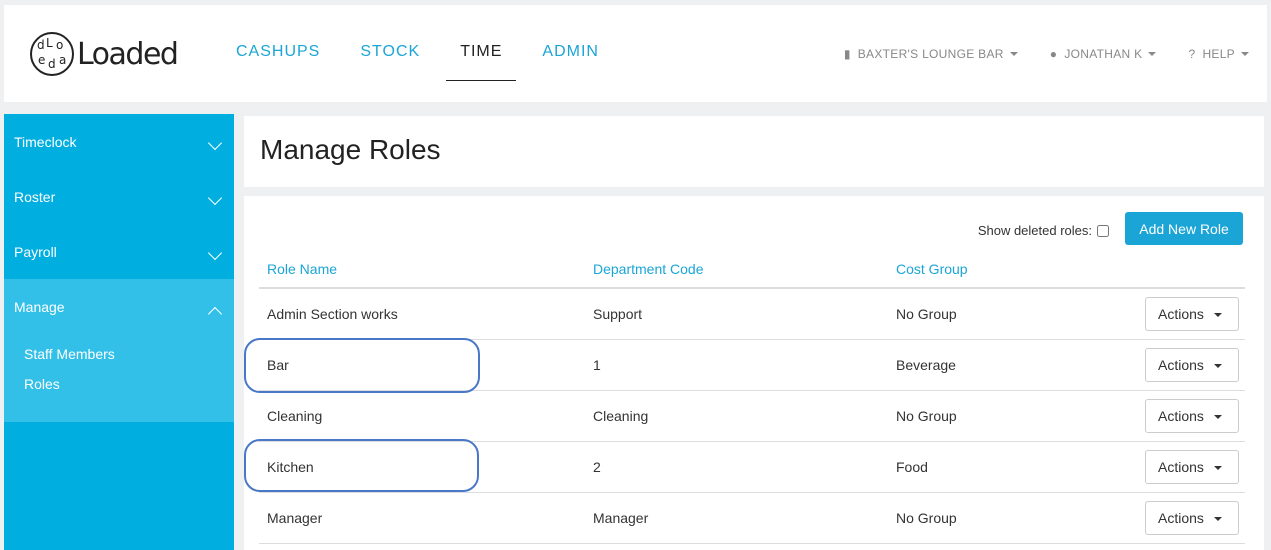  Describe the element at coordinates (754, 151) in the screenshot. I see `title-panel: Manage Roles` at that location.